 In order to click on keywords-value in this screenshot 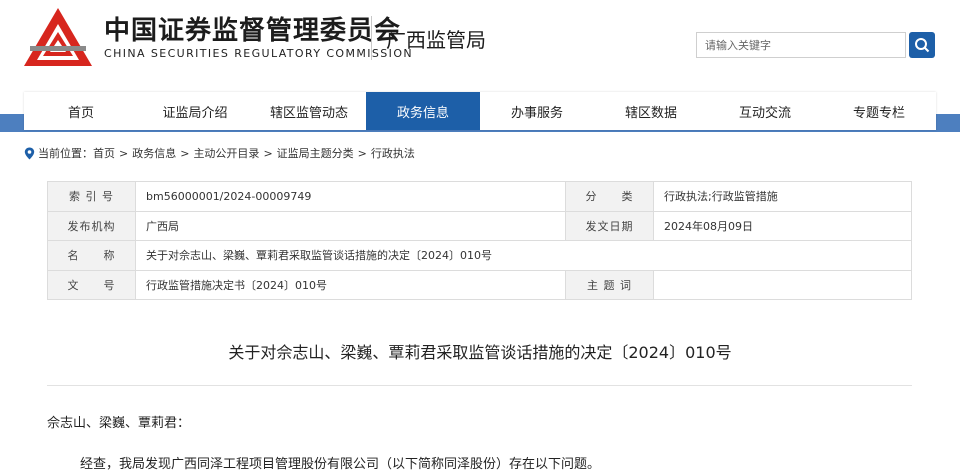, I will do `click(782, 284)`.